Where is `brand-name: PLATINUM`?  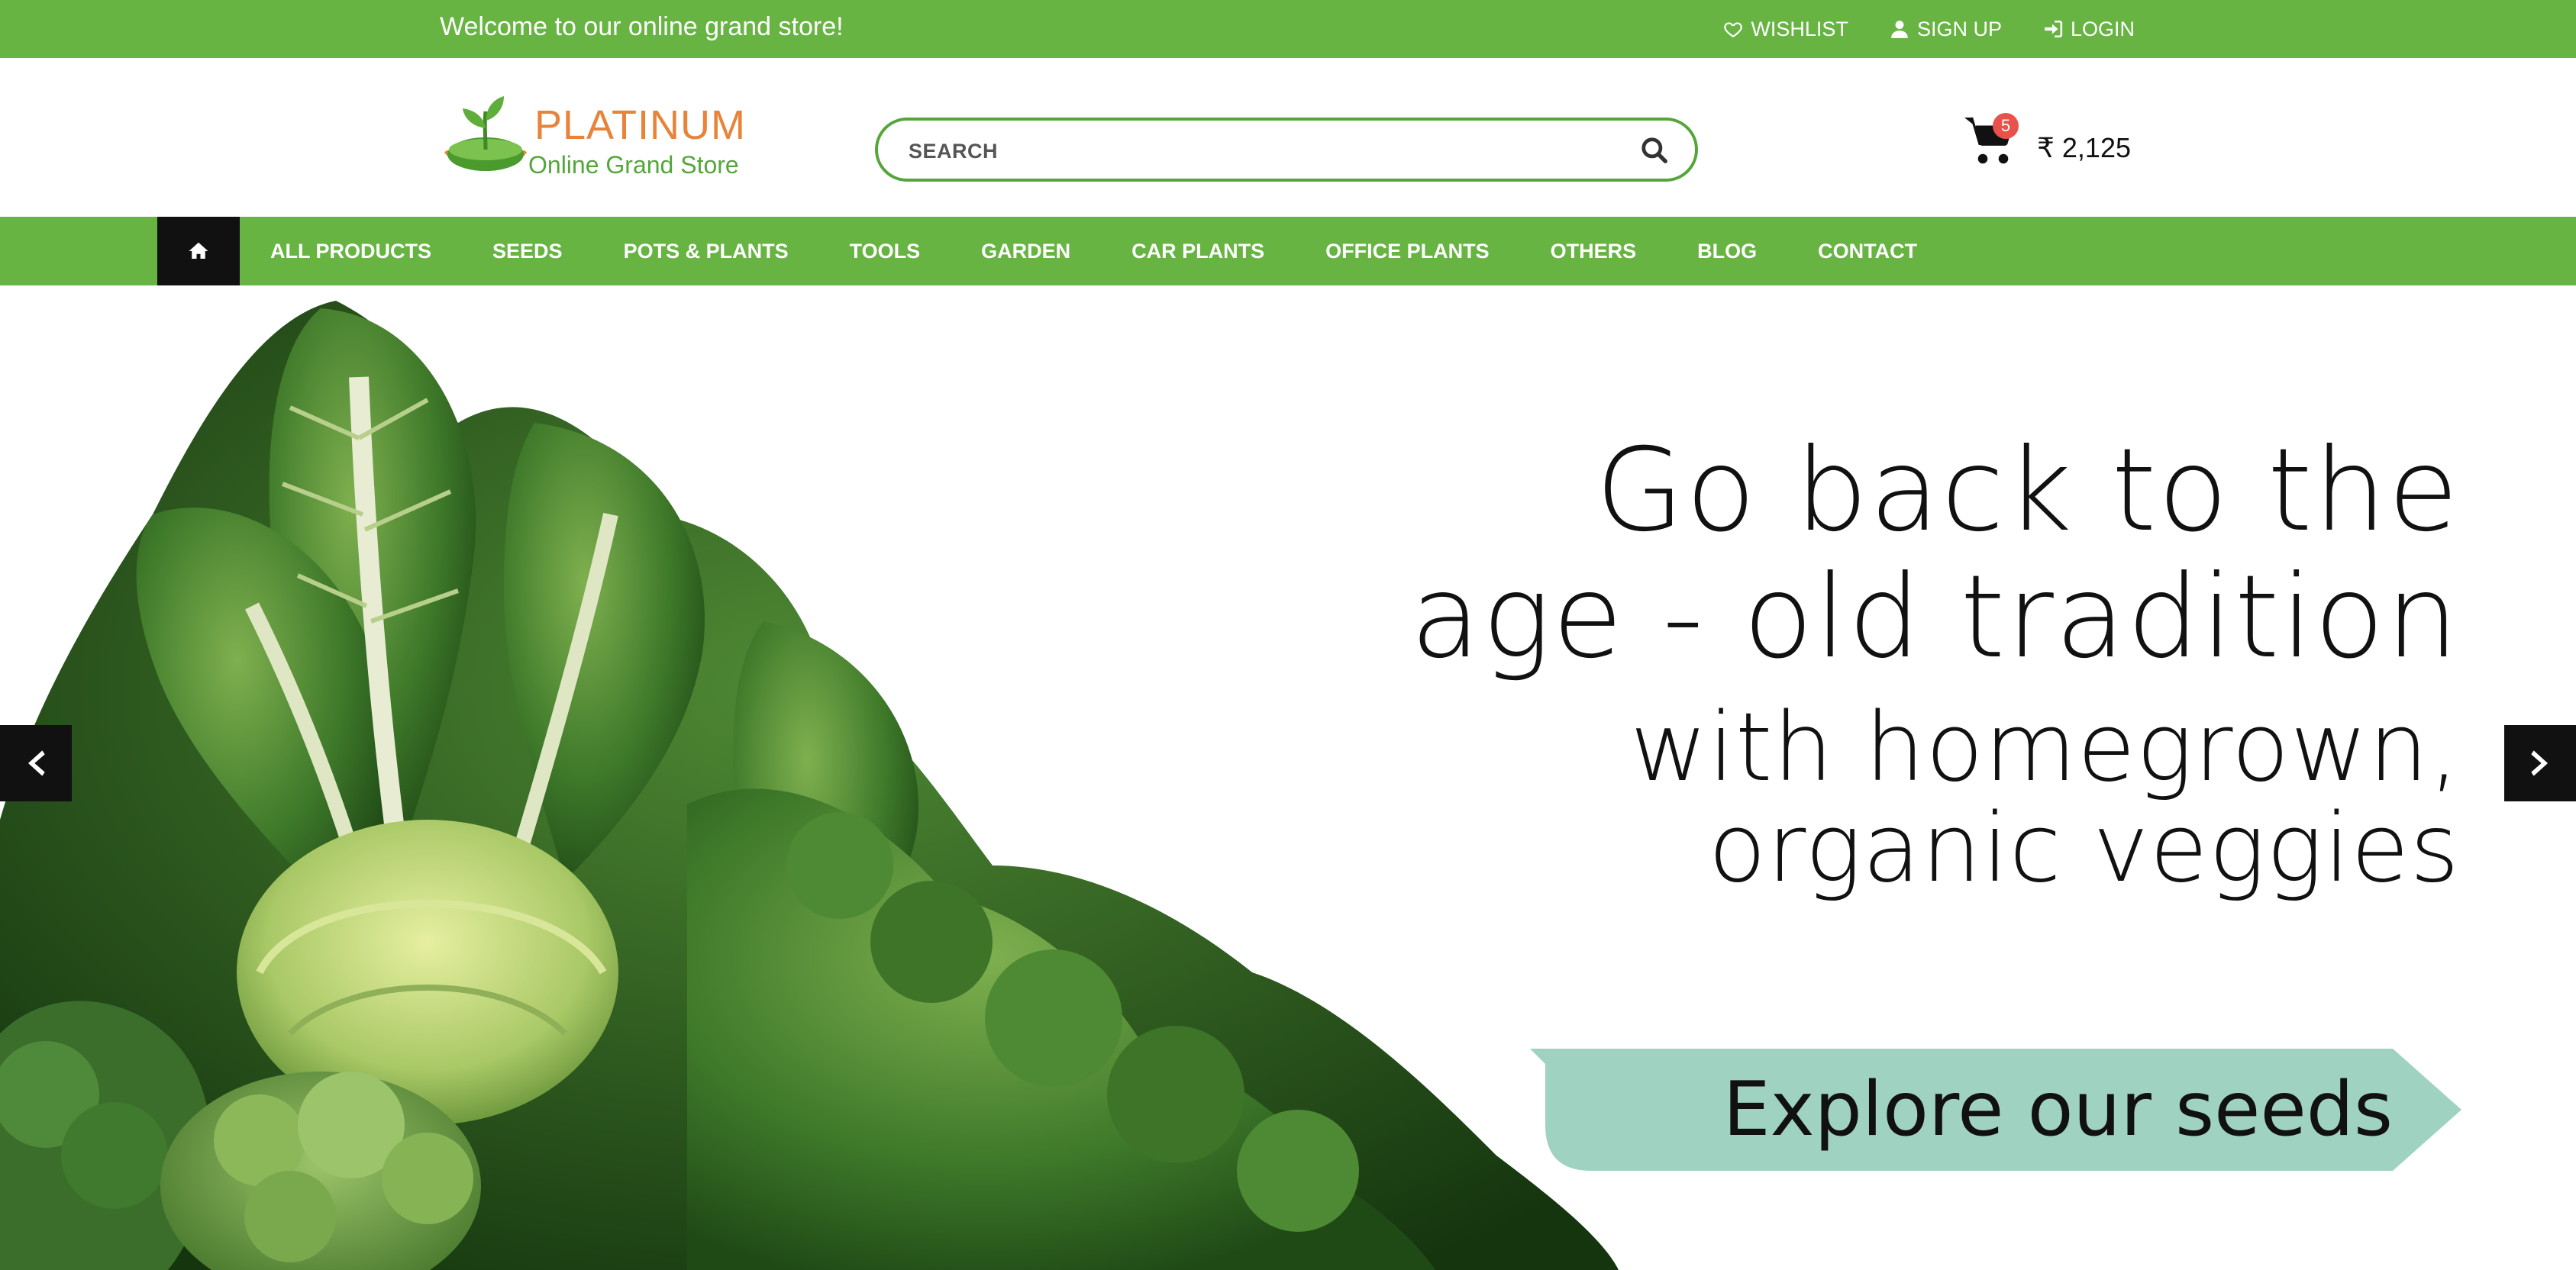 brand-name: PLATINUM is located at coordinates (640, 125).